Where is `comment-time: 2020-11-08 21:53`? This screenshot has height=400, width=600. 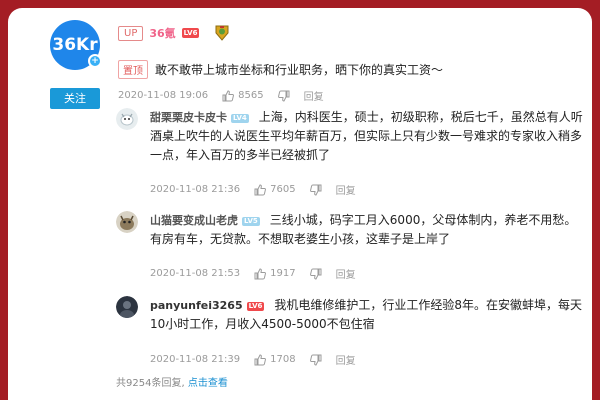 comment-time: 2020-11-08 21:53 is located at coordinates (195, 273).